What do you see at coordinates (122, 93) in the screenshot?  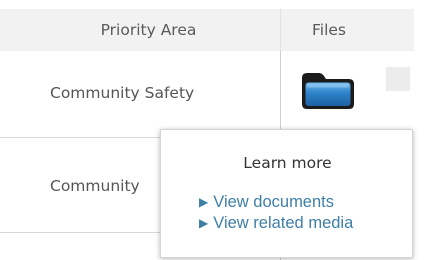 I see `table-row-label: Community Safety` at bounding box center [122, 93].